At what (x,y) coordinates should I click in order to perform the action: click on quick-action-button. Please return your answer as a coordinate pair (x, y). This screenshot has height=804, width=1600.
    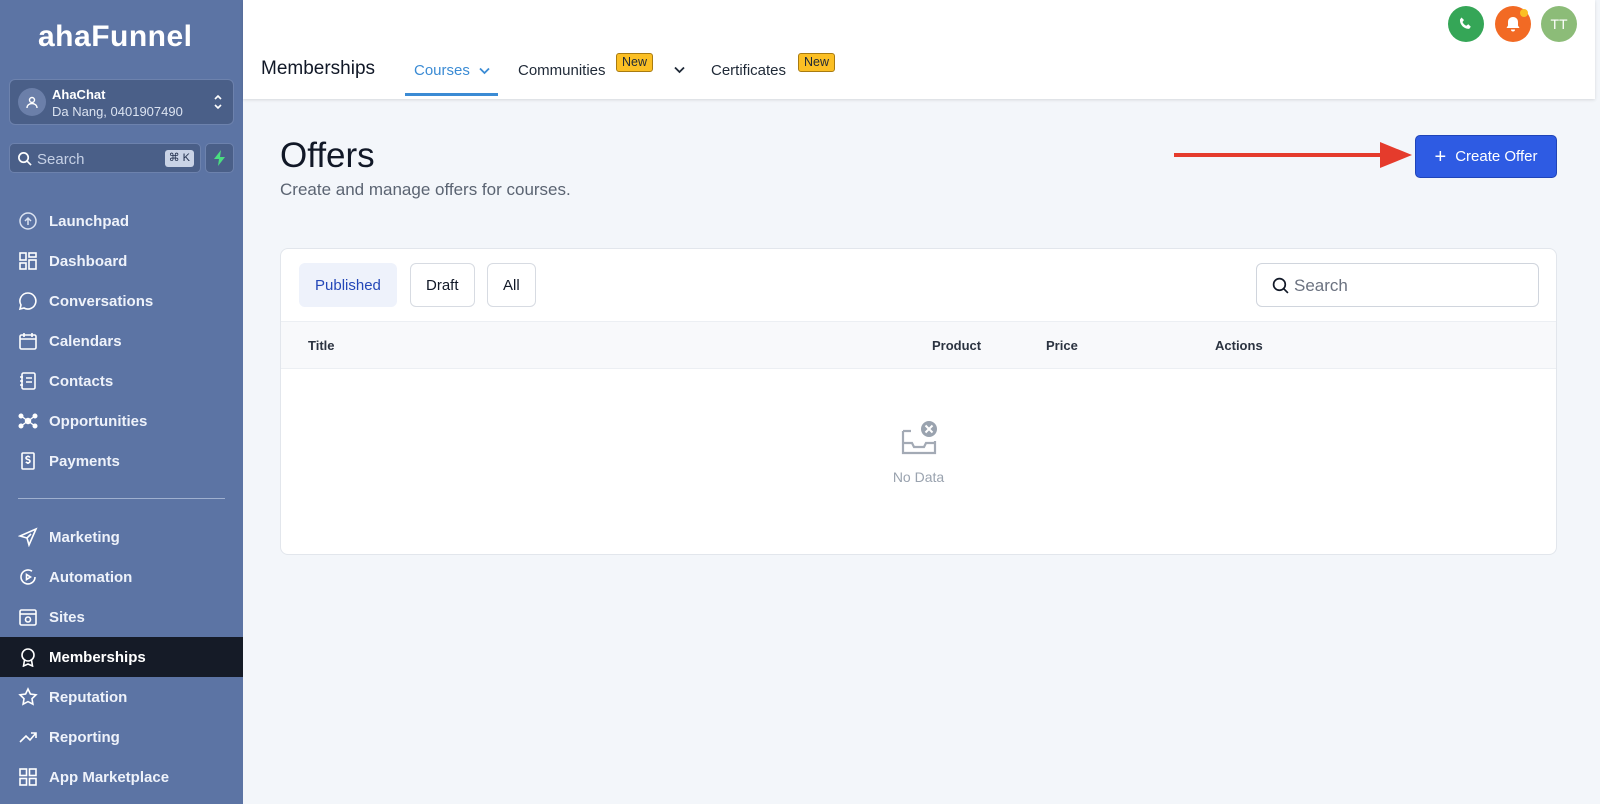
    Looking at the image, I should click on (219, 158).